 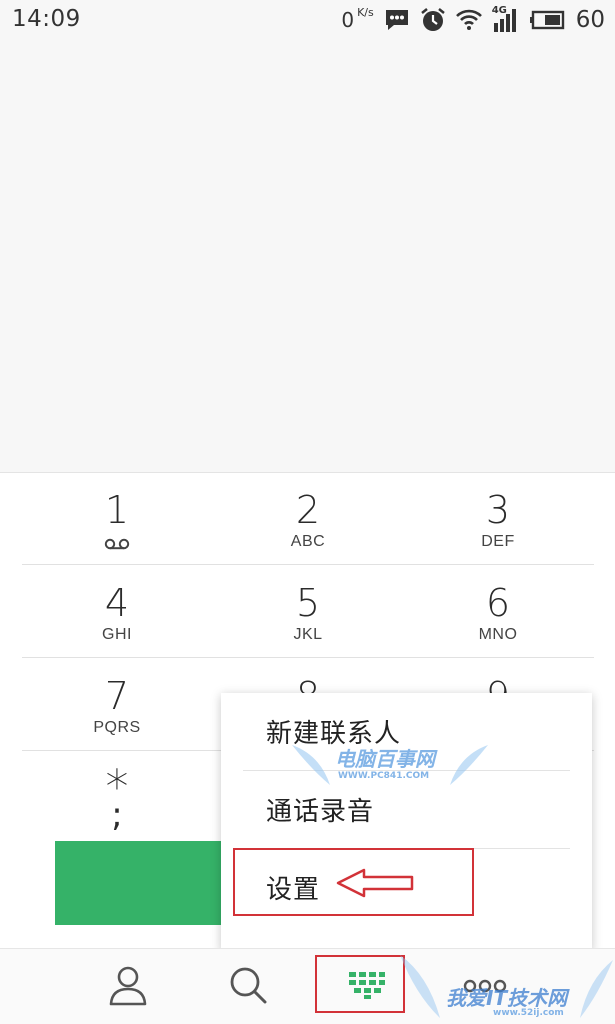 What do you see at coordinates (528, 1013) in the screenshot?
I see `watermark-bottom-url: www.52ij.com` at bounding box center [528, 1013].